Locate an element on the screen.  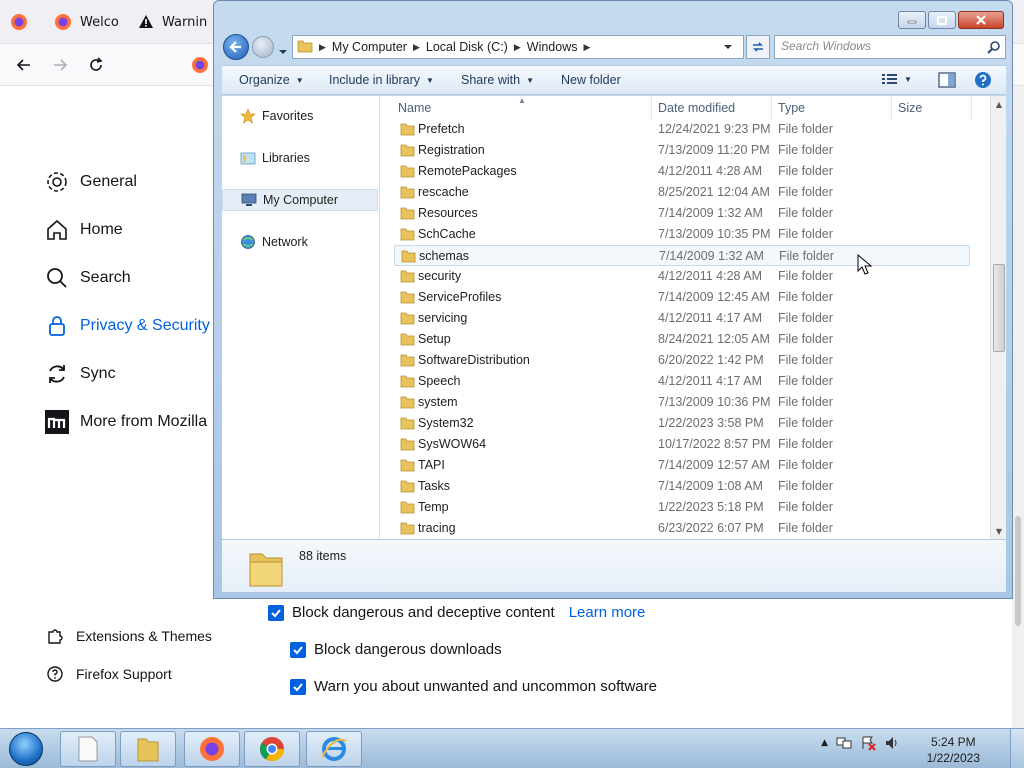
windows-logo-icon is located at coordinates (26, 749).